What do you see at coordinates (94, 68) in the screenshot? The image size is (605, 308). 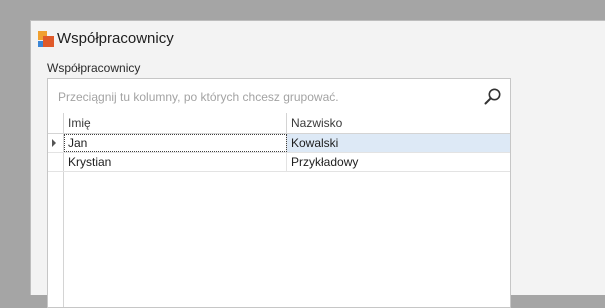 I see `group-label: Współpracownicy` at bounding box center [94, 68].